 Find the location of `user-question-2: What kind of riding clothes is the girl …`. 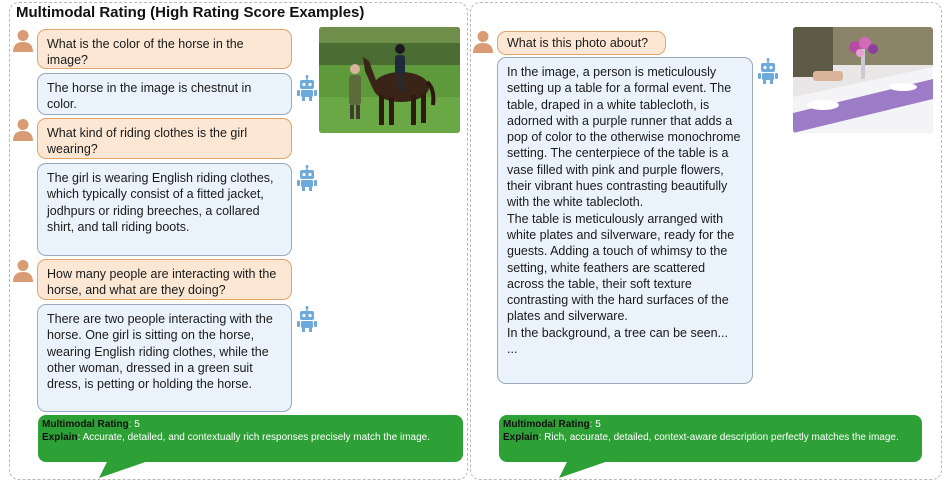

user-question-2: What kind of riding clothes is the girl … is located at coordinates (164, 138).